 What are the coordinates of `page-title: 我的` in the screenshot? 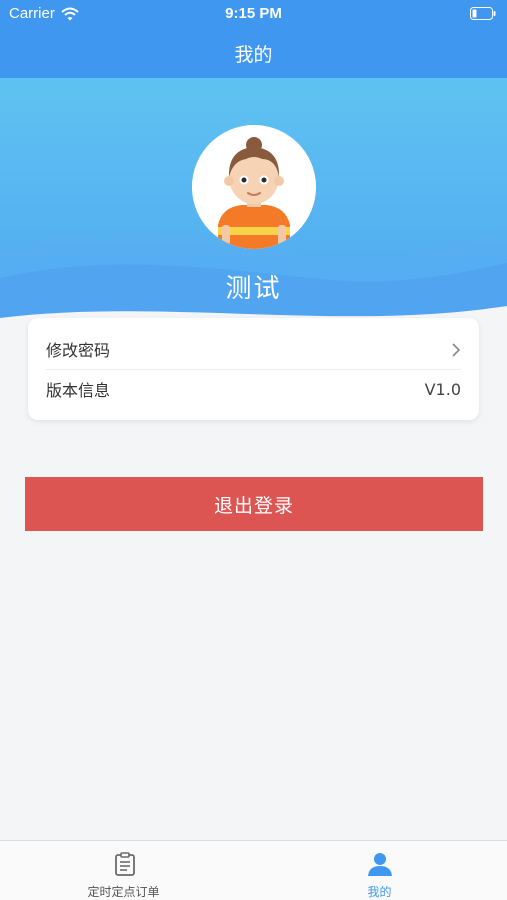 It's located at (253, 55).